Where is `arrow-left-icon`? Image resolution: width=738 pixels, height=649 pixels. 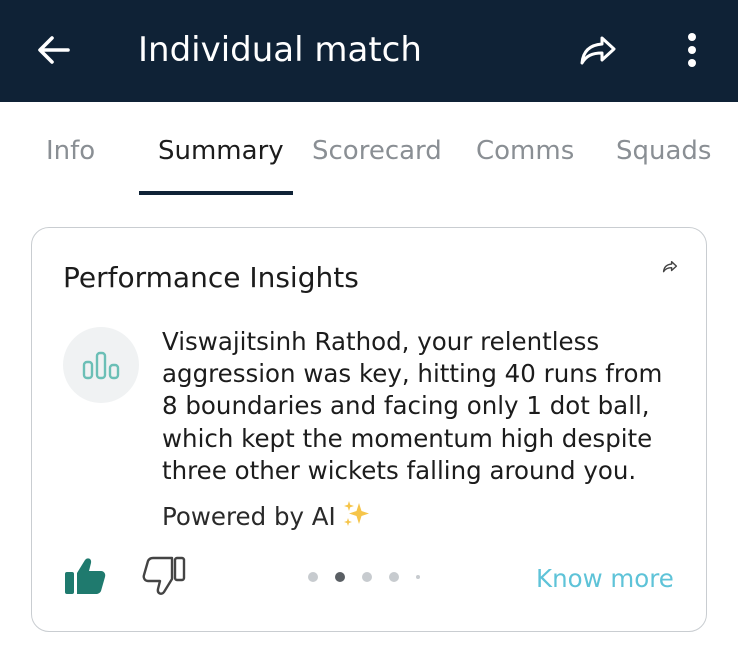 arrow-left-icon is located at coordinates (54, 50).